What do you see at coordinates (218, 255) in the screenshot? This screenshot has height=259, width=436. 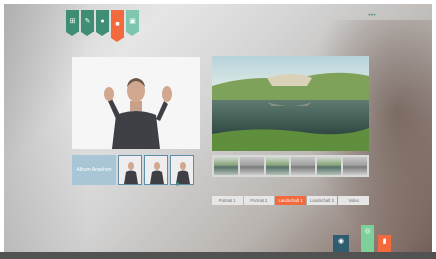 I see `taskbar` at bounding box center [218, 255].